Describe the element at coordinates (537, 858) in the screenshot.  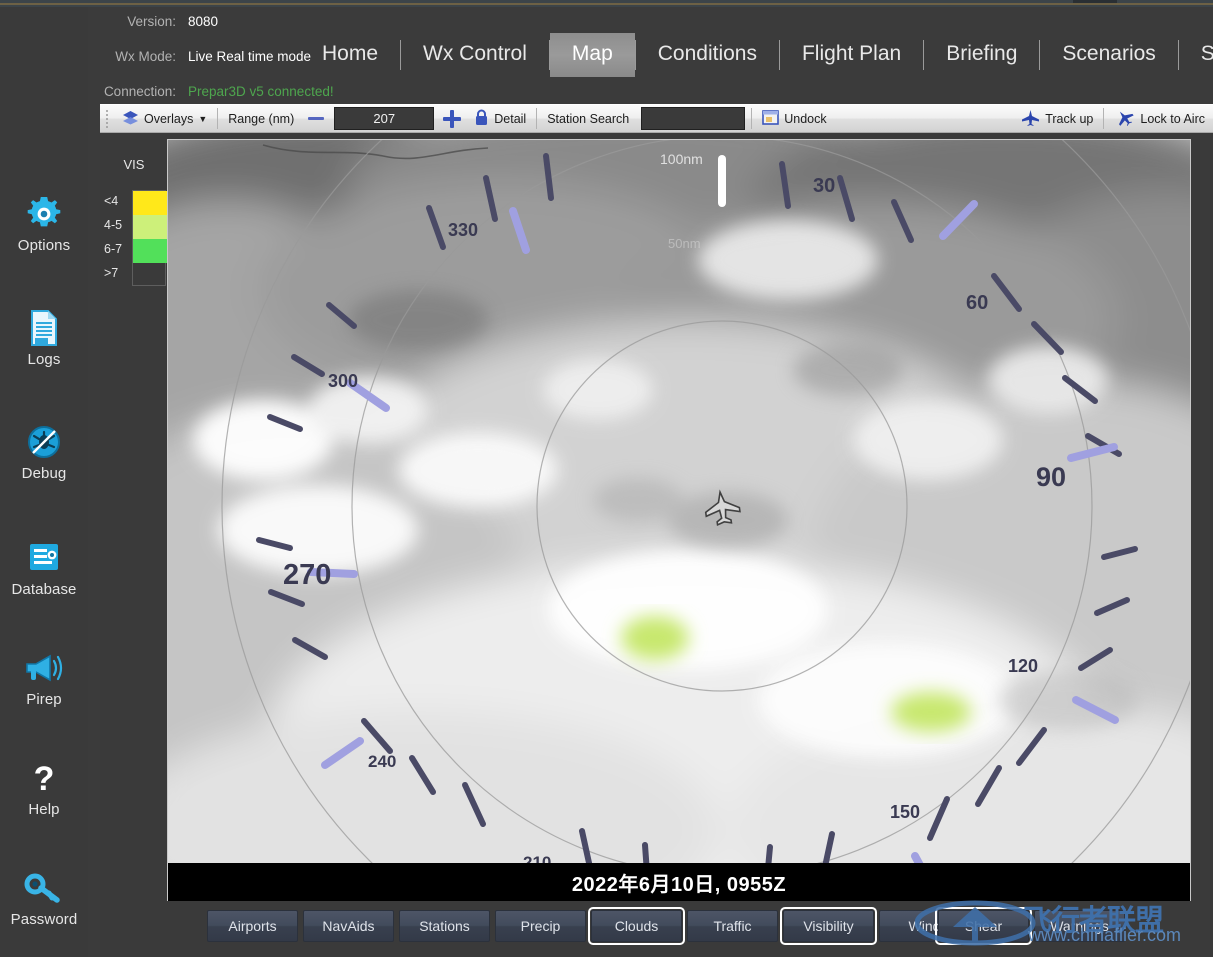
I see `compass-label-210: 210` at that location.